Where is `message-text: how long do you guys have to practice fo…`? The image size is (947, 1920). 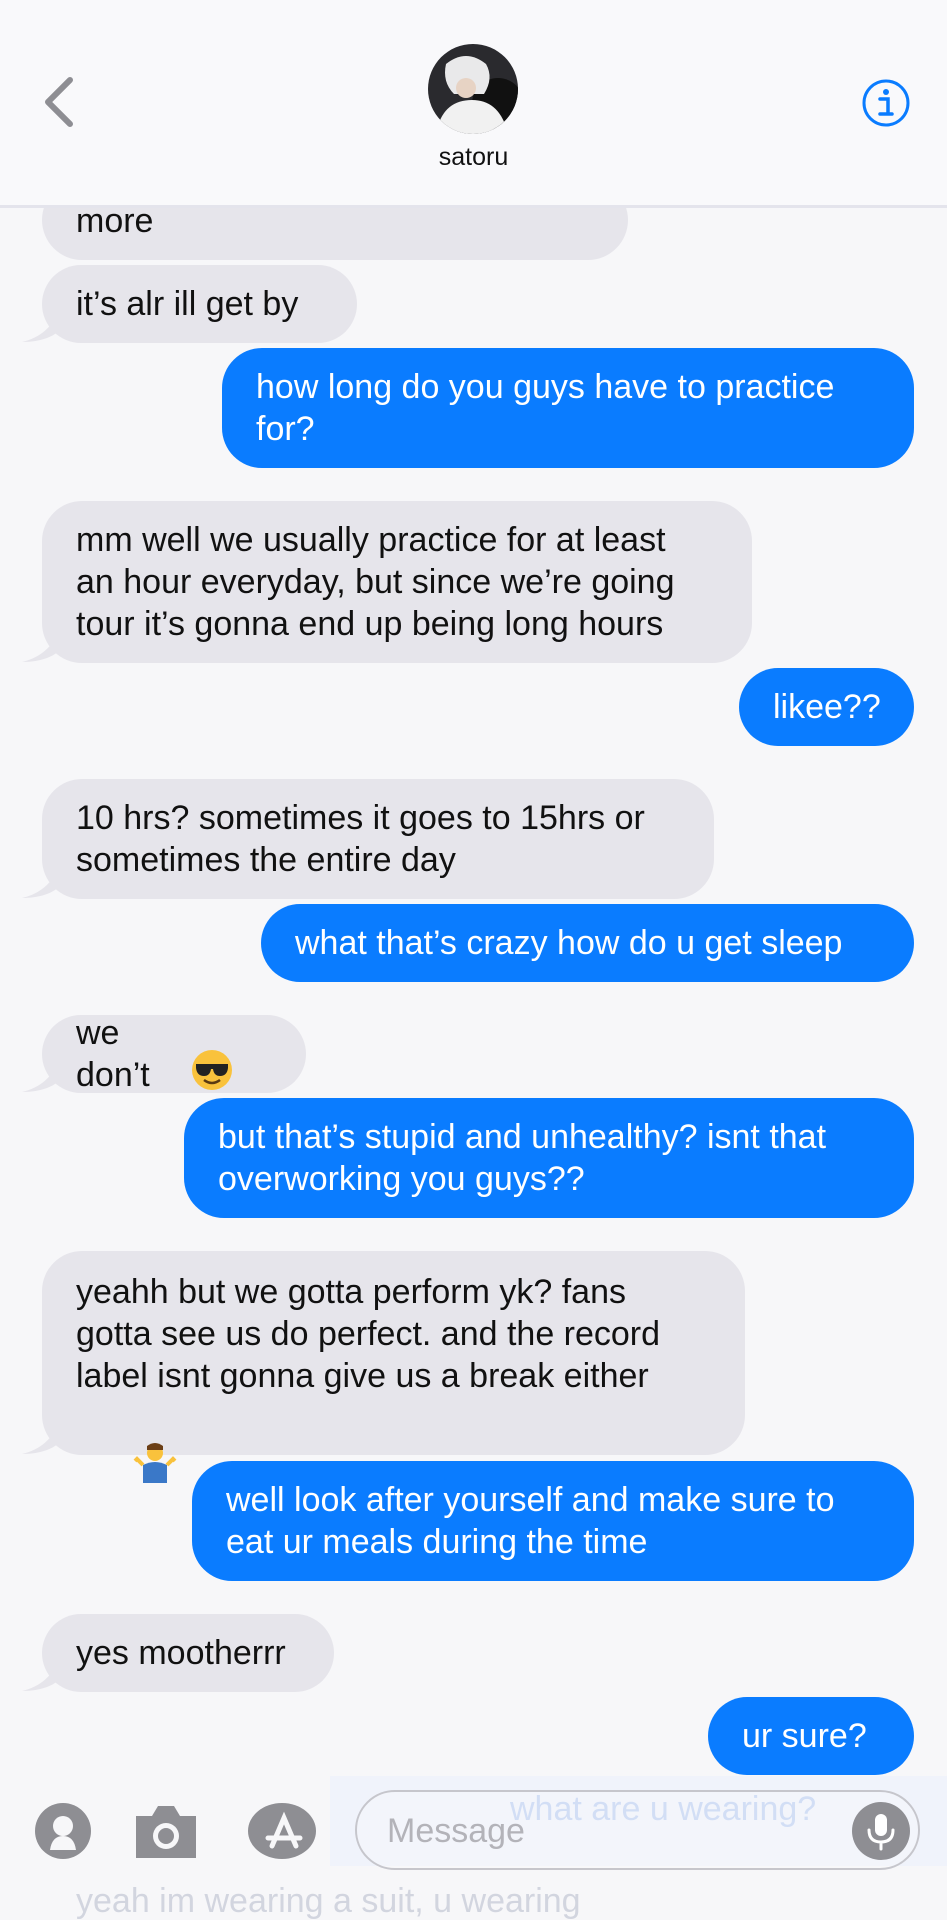 message-text: how long do you guys have to practice fo… is located at coordinates (545, 408).